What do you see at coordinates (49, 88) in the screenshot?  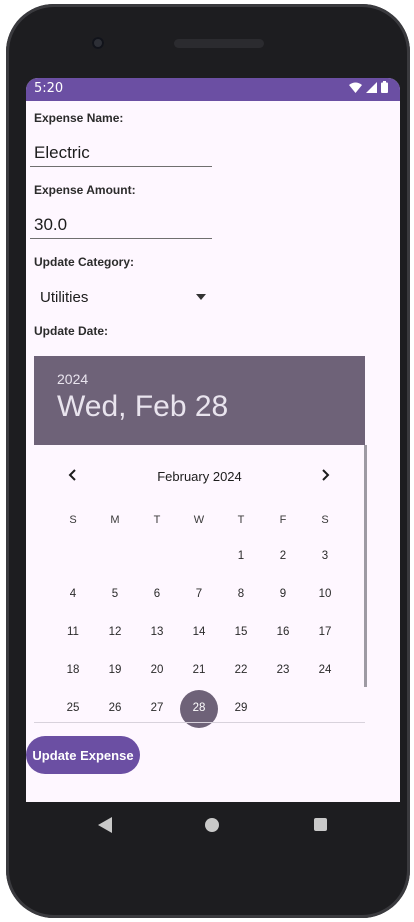 I see `status-time: 5:20` at bounding box center [49, 88].